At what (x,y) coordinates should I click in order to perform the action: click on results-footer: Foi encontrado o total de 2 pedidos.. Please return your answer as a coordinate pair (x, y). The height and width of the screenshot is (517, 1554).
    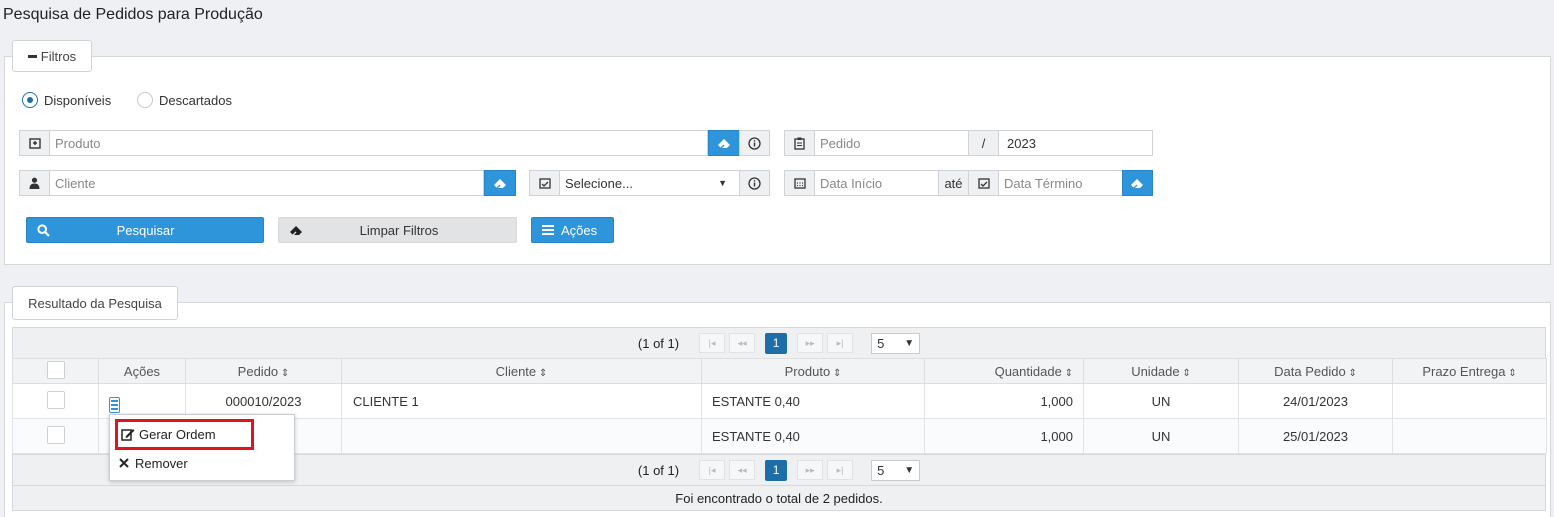
    Looking at the image, I should click on (779, 498).